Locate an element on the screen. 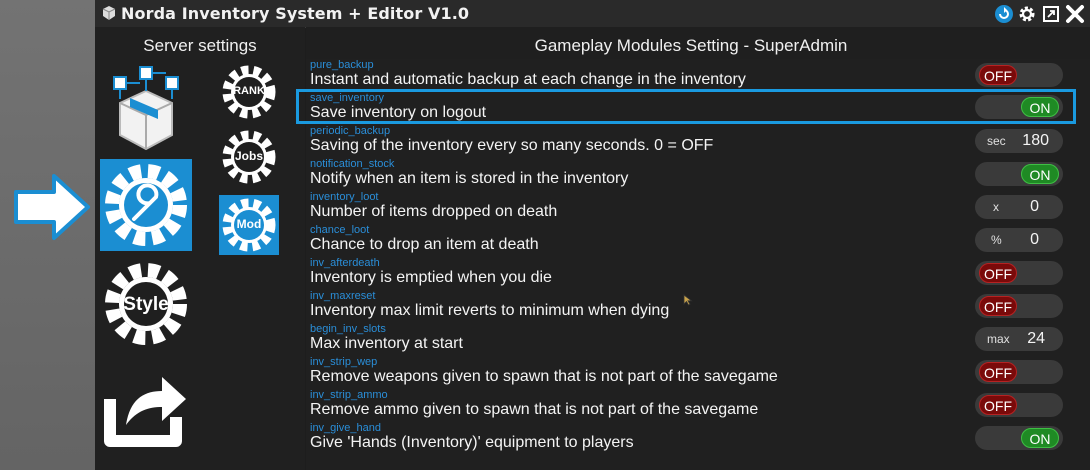  submenu-rank: RANK is located at coordinates (249, 92).